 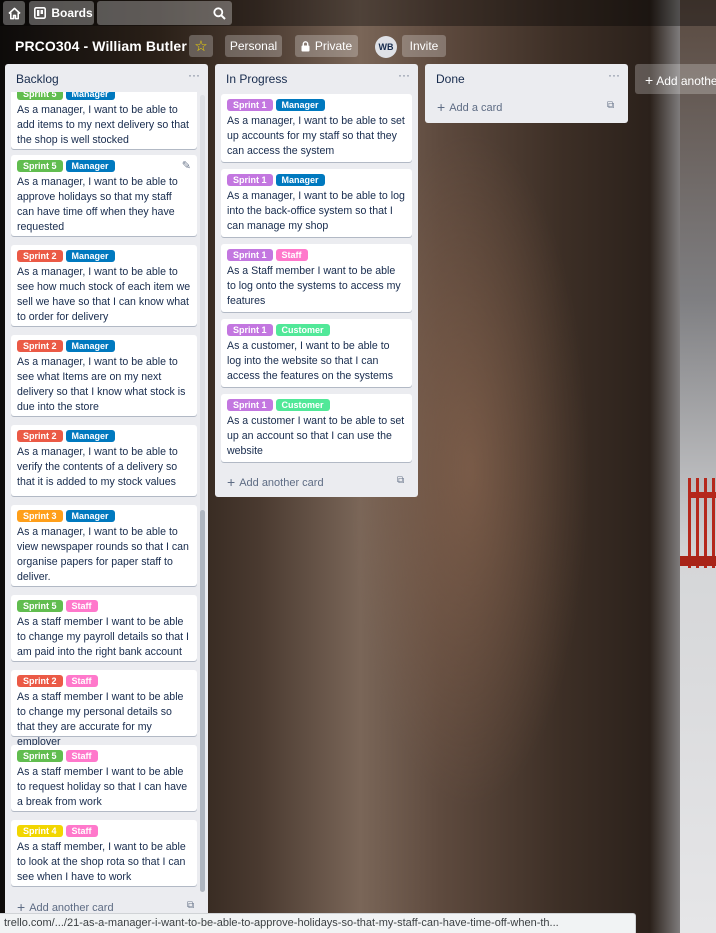 I want to click on home-icon, so click(x=14, y=13).